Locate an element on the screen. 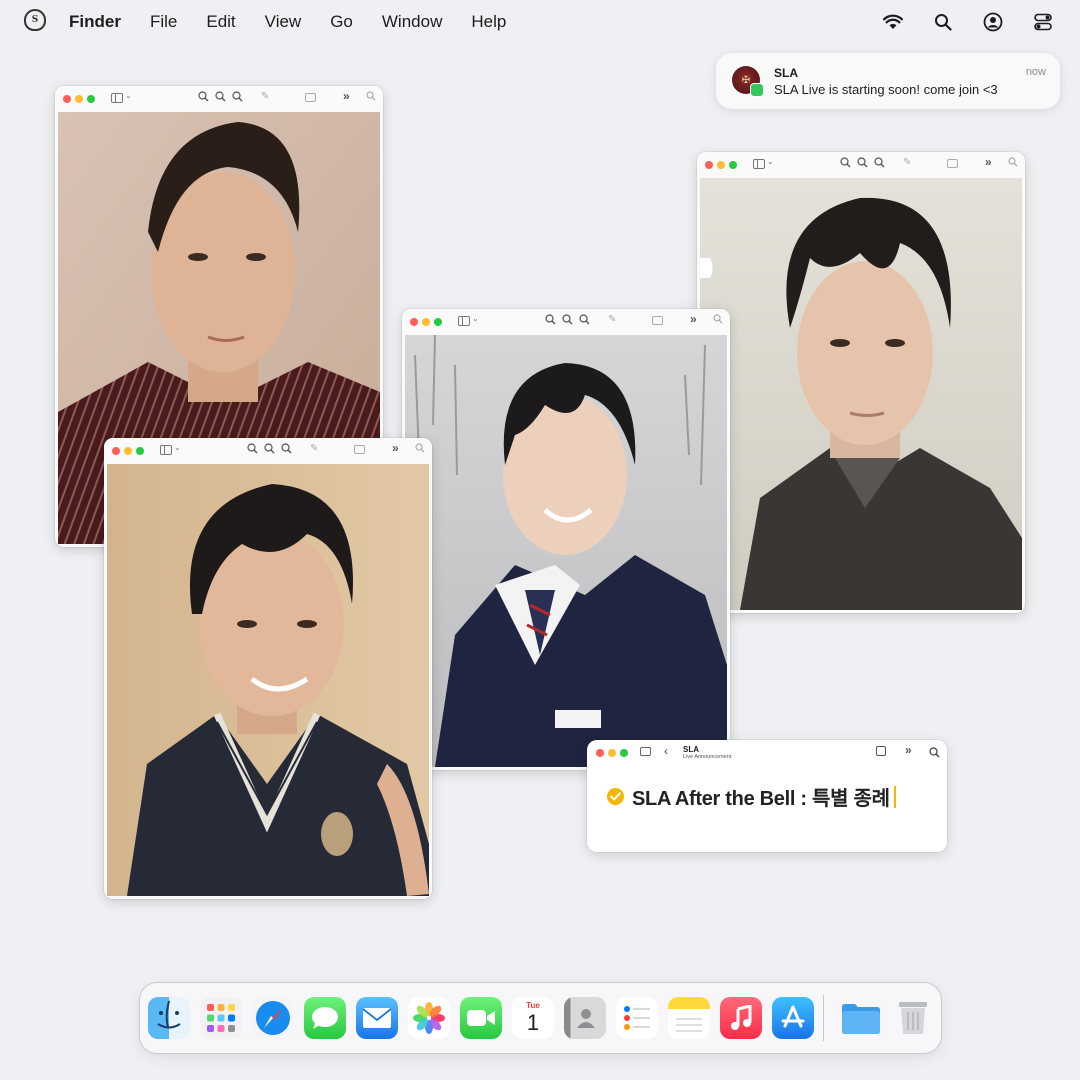 The height and width of the screenshot is (1080, 1080). launchpad-icon is located at coordinates (221, 1018).